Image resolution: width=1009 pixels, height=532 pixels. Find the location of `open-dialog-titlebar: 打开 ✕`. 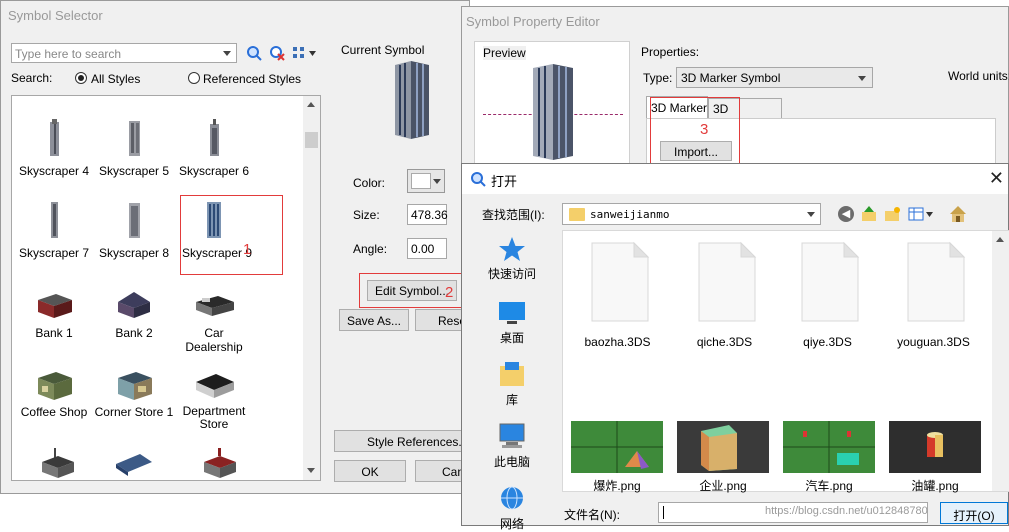

open-dialog-titlebar: 打开 ✕ is located at coordinates (735, 179).